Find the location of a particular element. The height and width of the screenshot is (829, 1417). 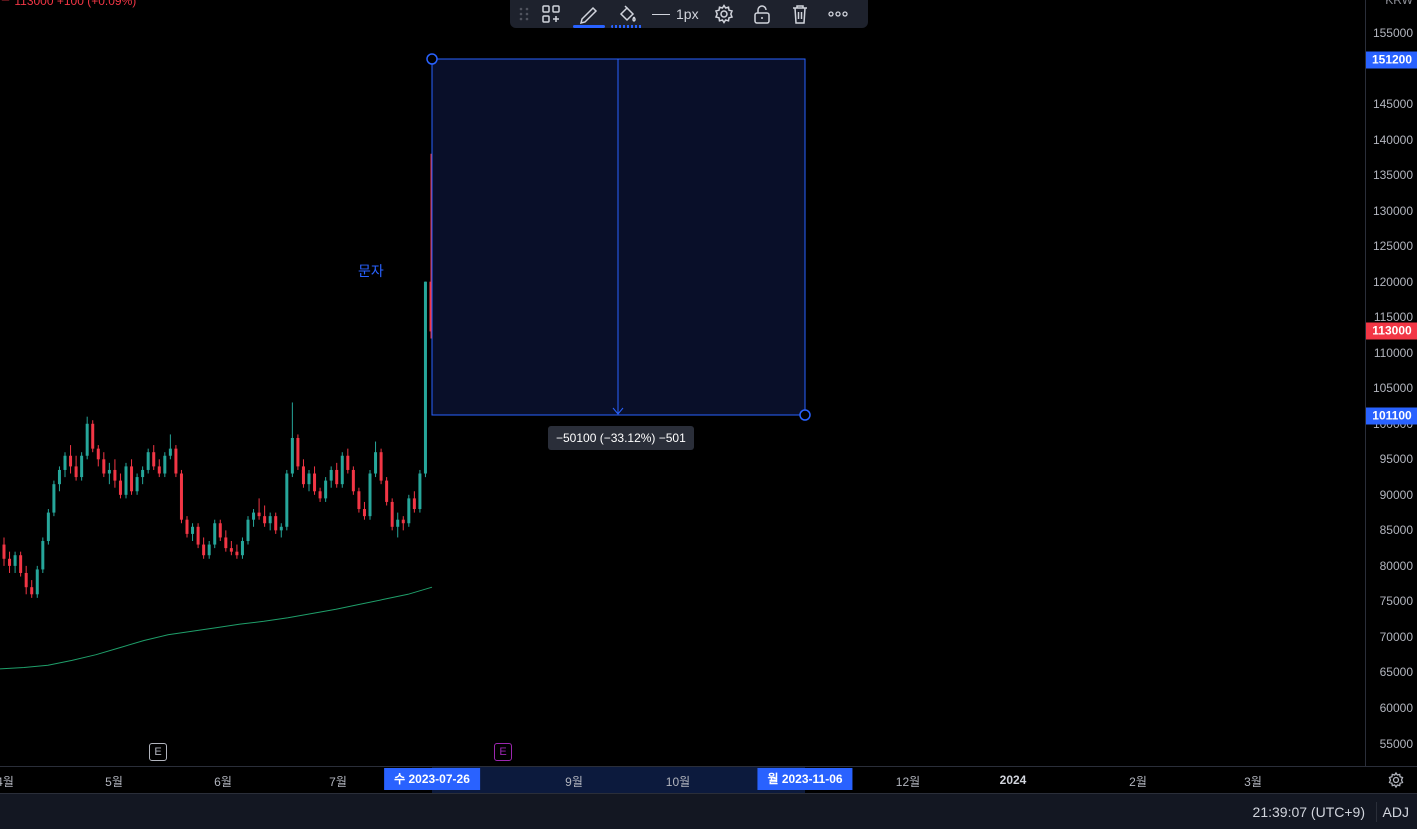

range-handle-start is located at coordinates (432, 59).